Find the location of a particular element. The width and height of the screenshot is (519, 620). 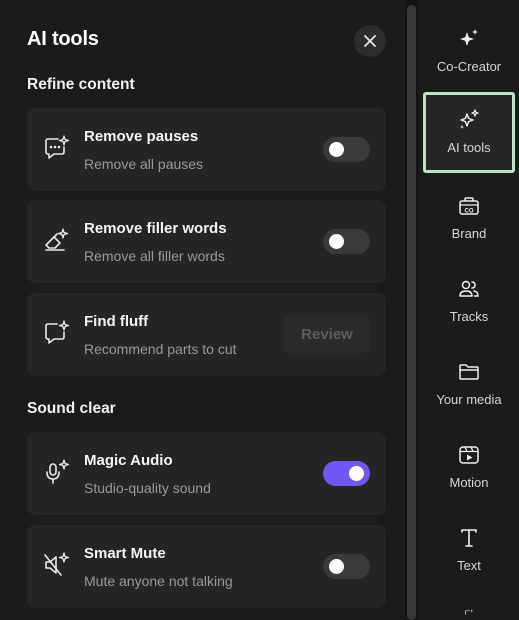

remove-pauses-card: Remove pauses Remove all pauses is located at coordinates (206, 149).